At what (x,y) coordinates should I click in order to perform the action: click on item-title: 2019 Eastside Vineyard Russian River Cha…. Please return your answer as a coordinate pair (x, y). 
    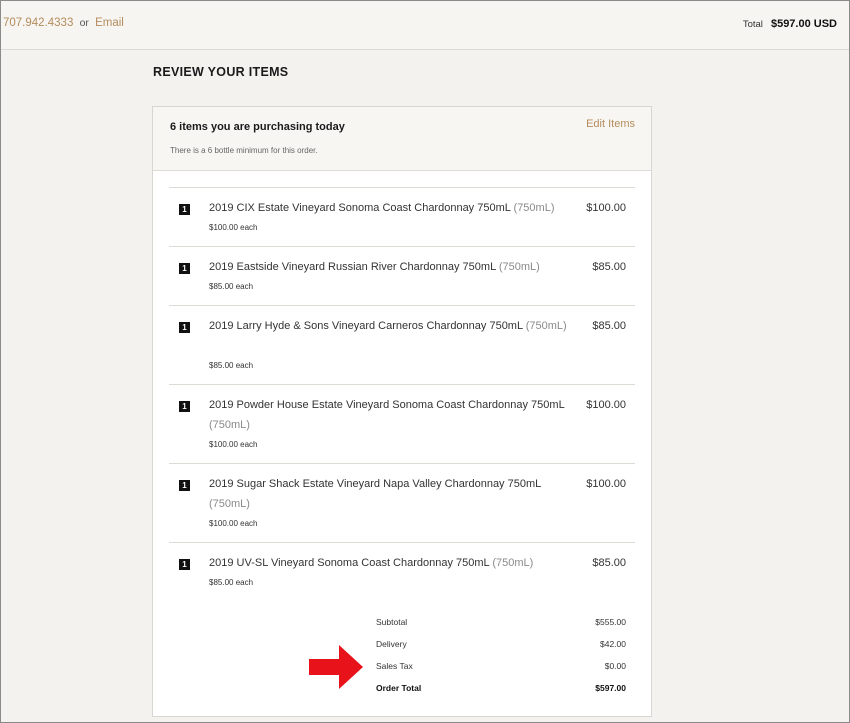
    Looking at the image, I should click on (352, 267).